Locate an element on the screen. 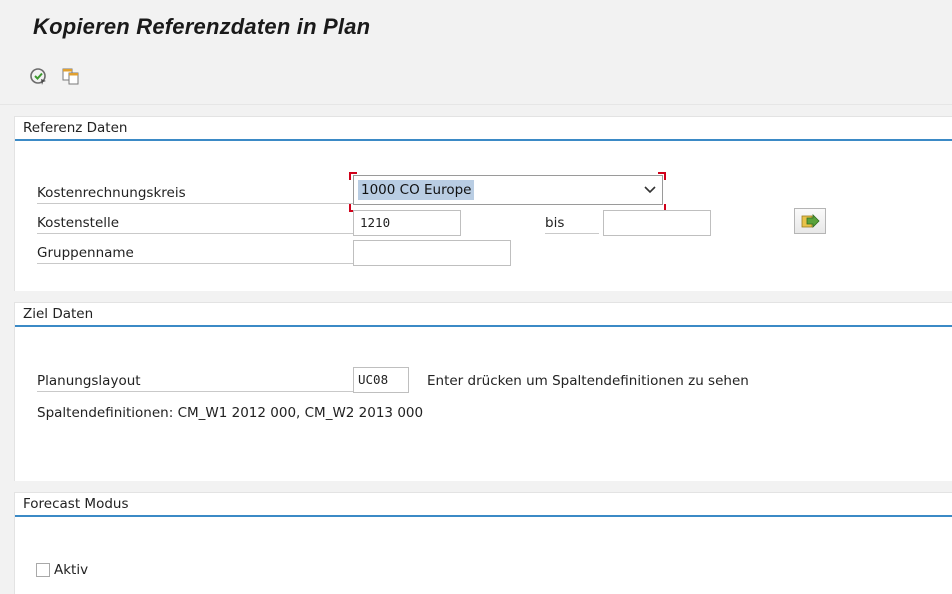  section-title-forecast: Forecast Modus is located at coordinates (76, 504).